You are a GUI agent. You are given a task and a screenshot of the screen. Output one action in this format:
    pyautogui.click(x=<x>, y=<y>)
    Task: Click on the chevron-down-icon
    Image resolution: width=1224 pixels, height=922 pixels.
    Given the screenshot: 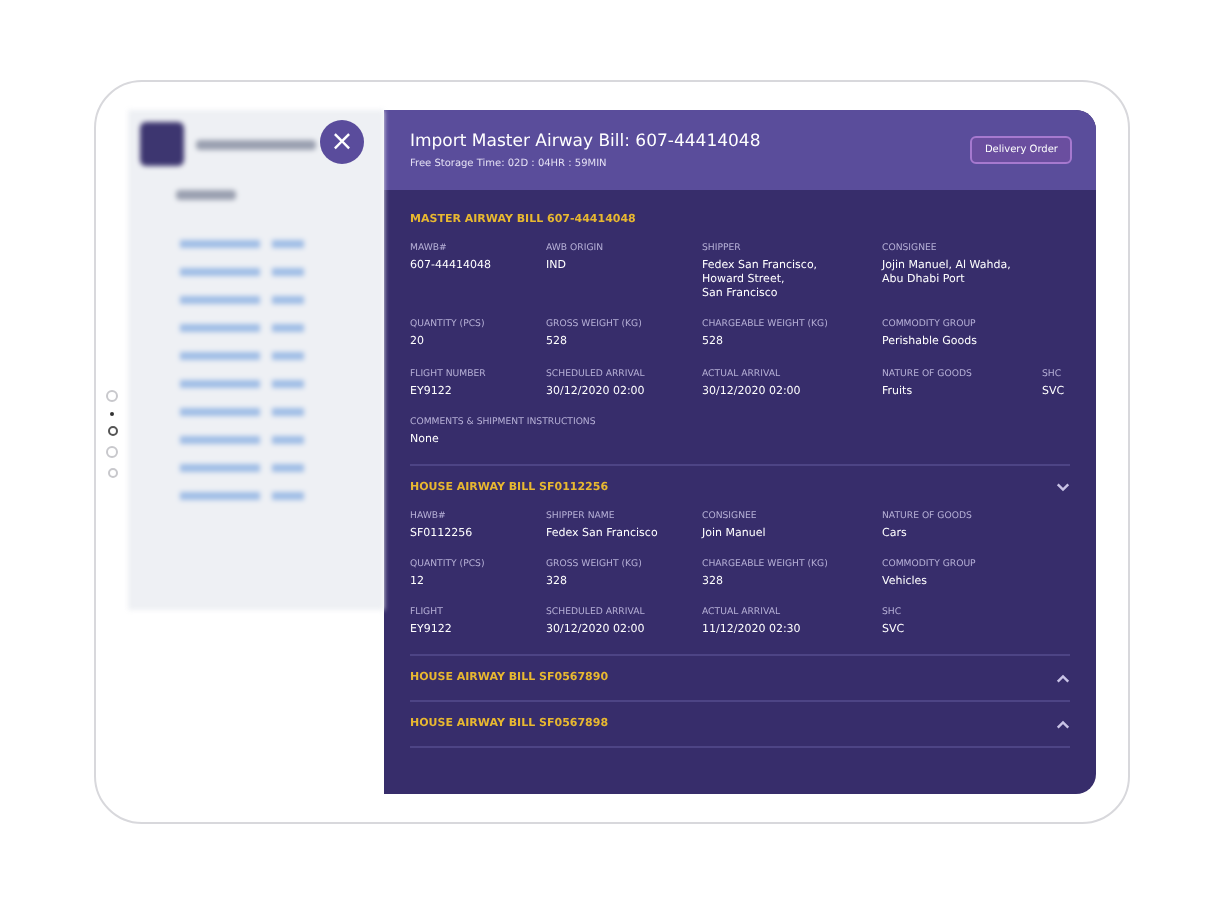 What is the action you would take?
    pyautogui.click(x=1063, y=487)
    